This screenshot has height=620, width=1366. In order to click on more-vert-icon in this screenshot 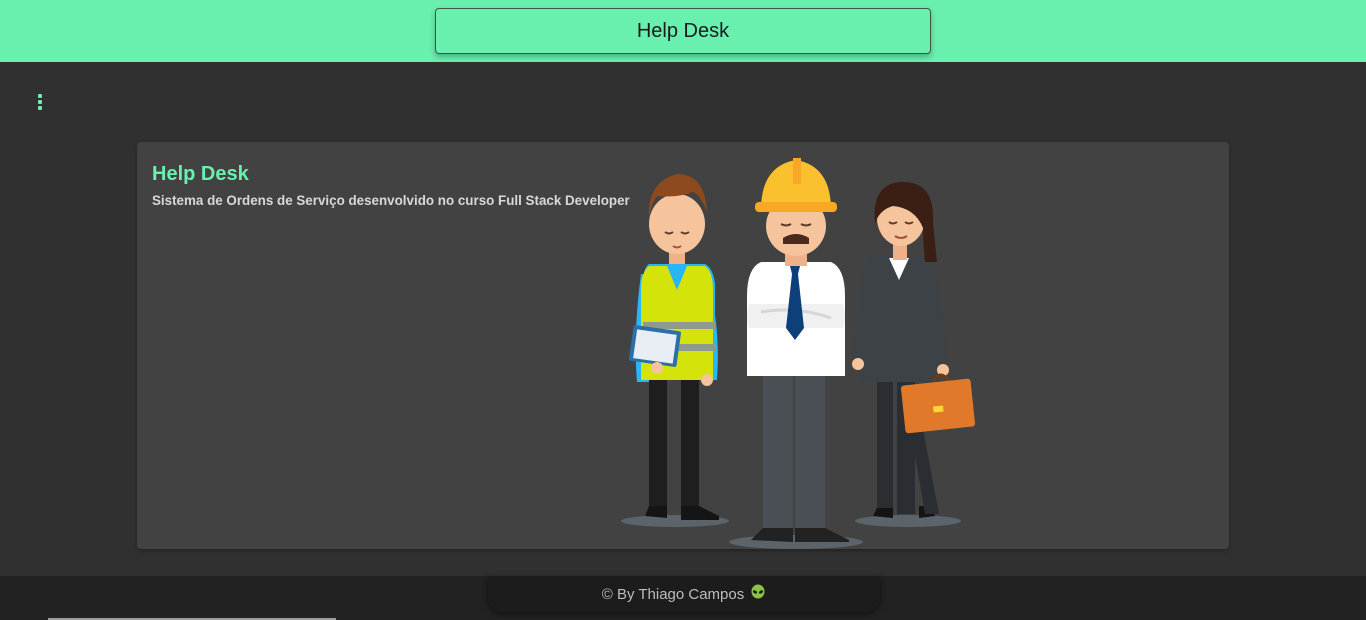, I will do `click(40, 102)`.